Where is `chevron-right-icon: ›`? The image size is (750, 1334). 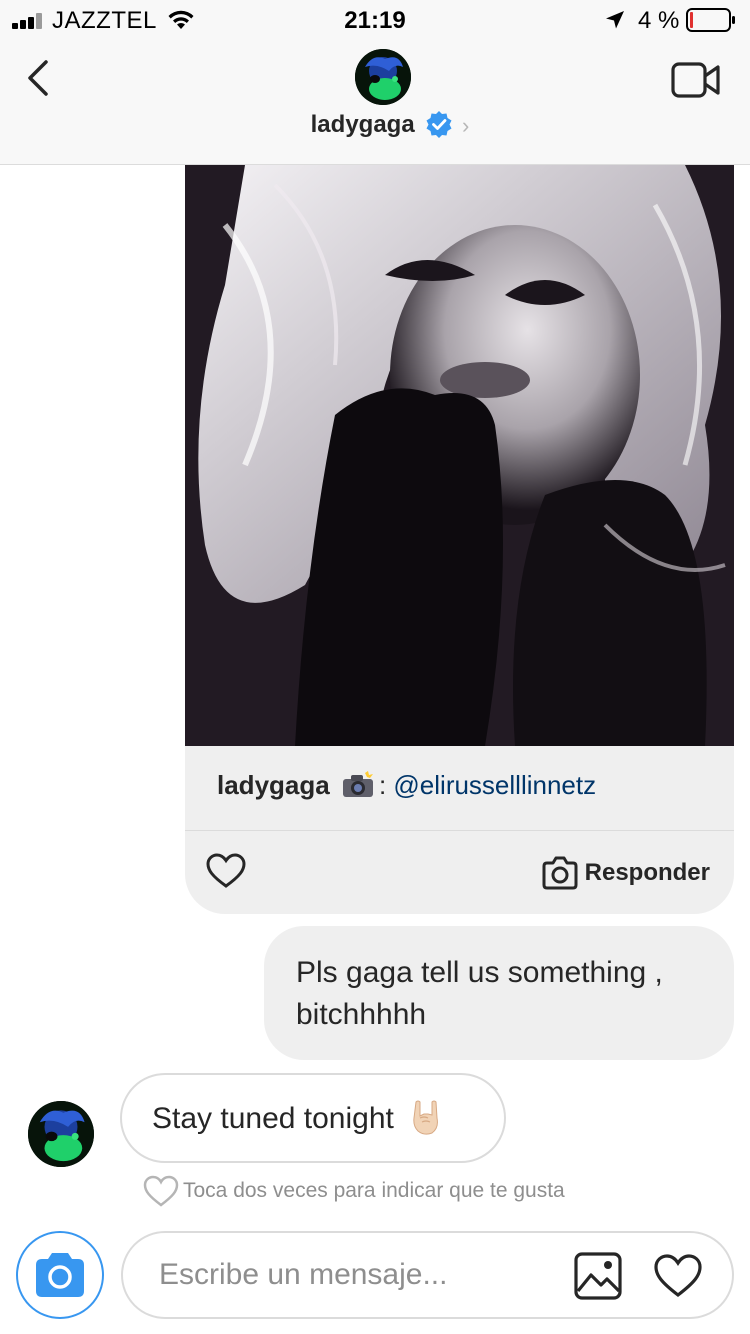 chevron-right-icon: › is located at coordinates (466, 125).